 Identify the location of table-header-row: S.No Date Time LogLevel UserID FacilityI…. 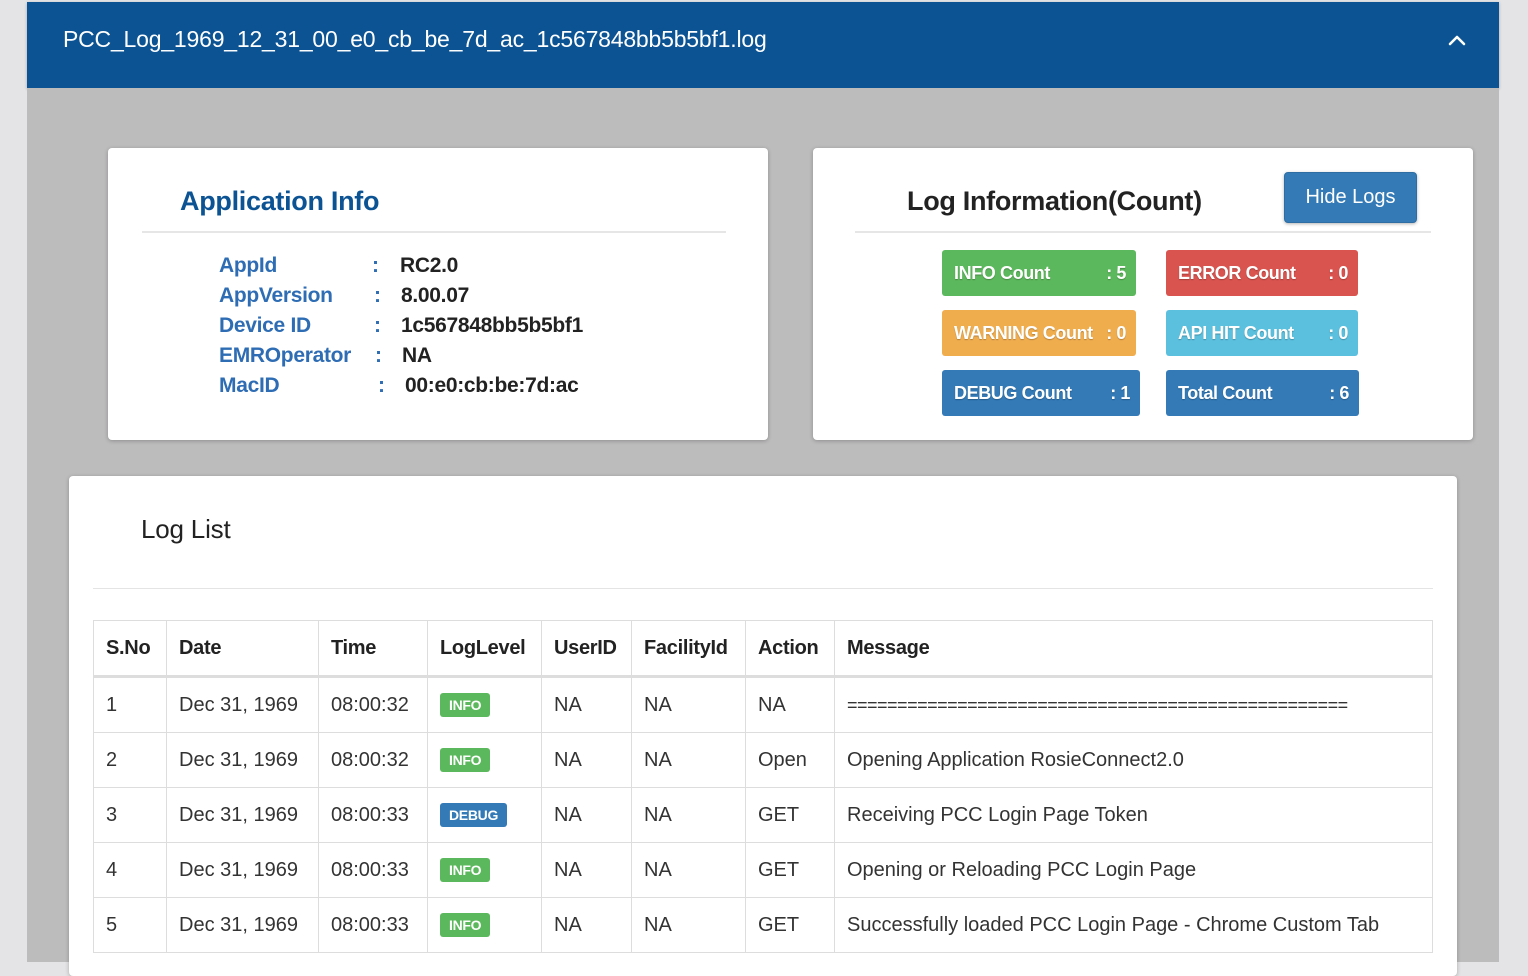
(763, 649).